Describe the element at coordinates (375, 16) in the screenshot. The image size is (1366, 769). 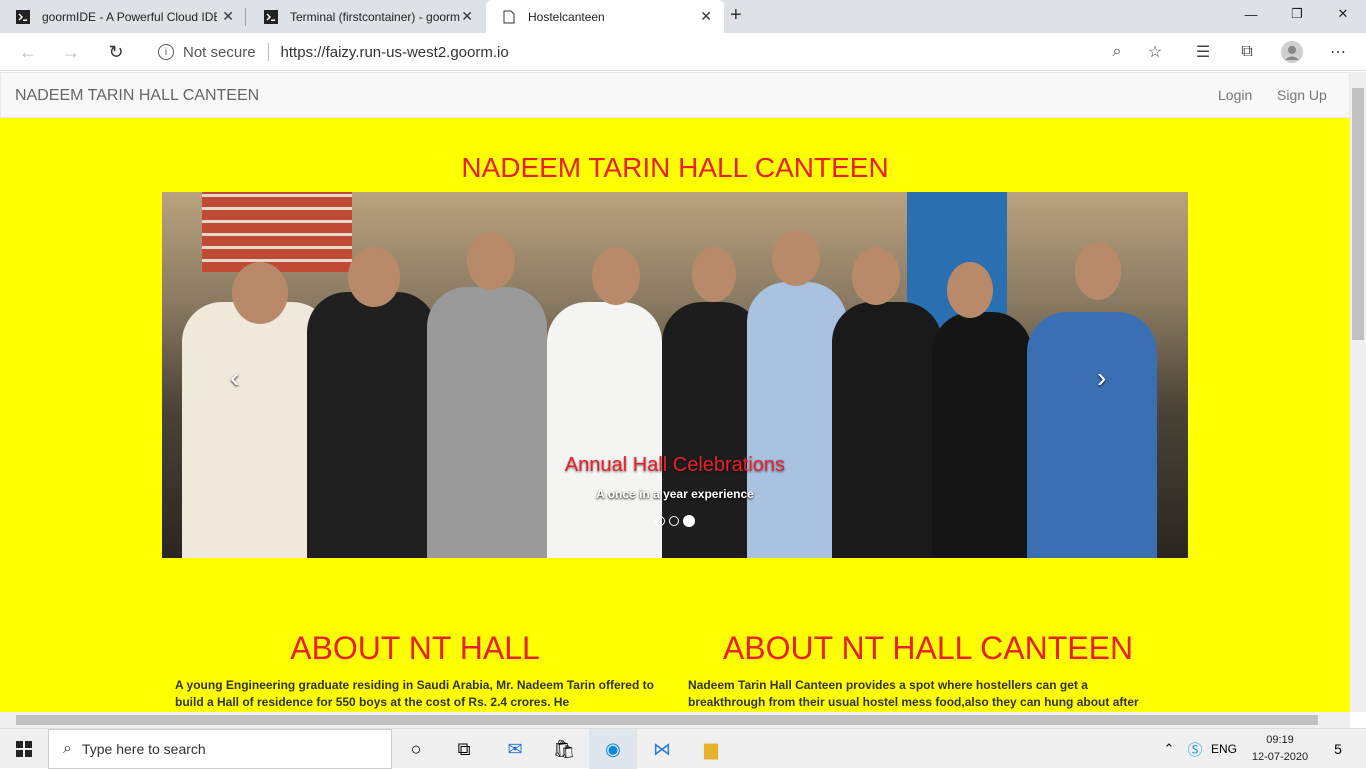
I see `tab-title: Terminal (firstcontainer) - goorm` at that location.